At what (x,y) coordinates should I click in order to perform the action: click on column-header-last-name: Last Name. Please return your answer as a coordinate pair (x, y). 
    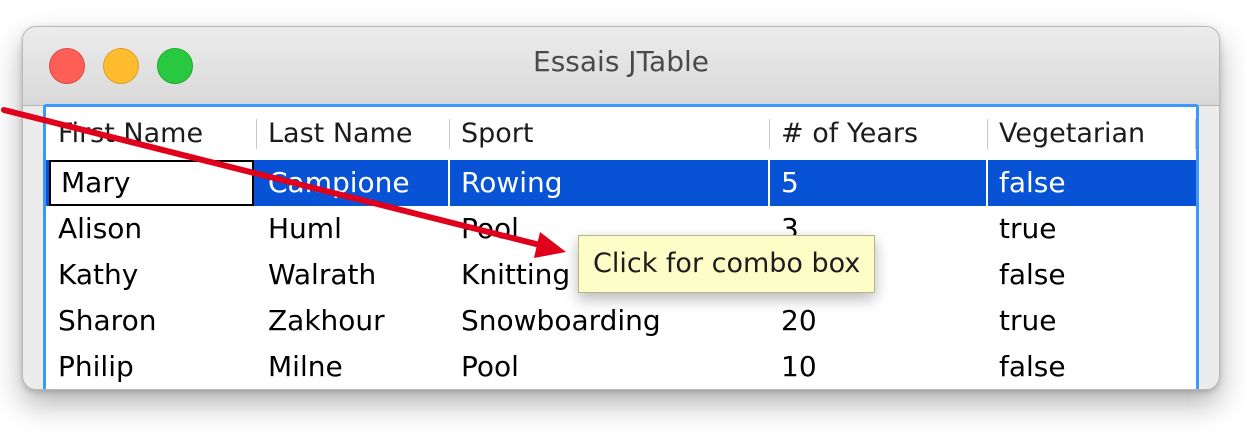
    Looking at the image, I should click on (352, 133).